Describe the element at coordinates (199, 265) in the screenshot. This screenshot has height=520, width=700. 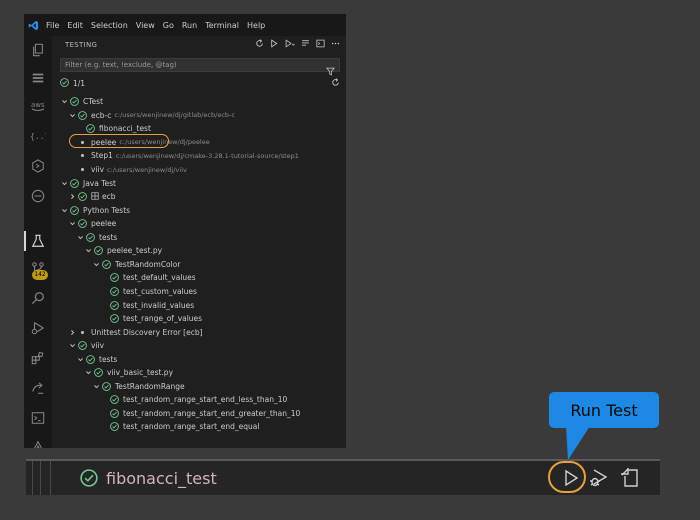
I see `test-tree-item: TestRandomColor` at that location.